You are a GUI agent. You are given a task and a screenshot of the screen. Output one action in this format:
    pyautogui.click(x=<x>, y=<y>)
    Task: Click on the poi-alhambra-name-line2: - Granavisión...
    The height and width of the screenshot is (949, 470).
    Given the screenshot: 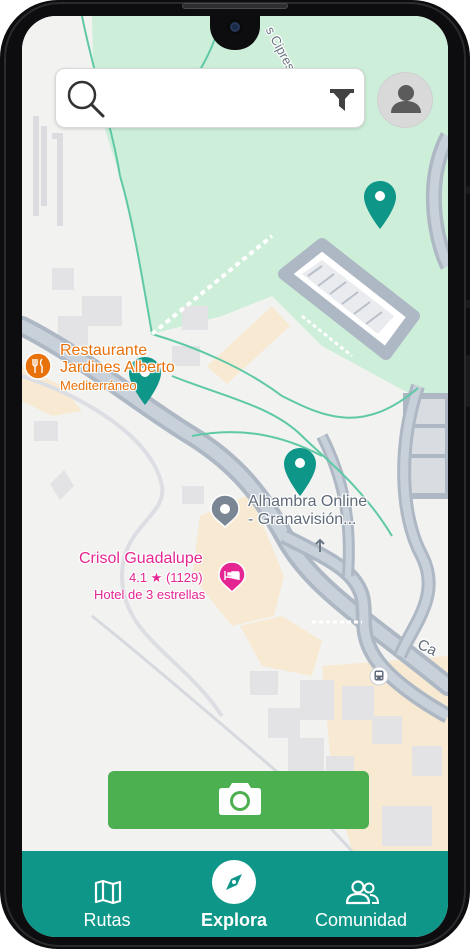 What is the action you would take?
    pyautogui.click(x=302, y=519)
    